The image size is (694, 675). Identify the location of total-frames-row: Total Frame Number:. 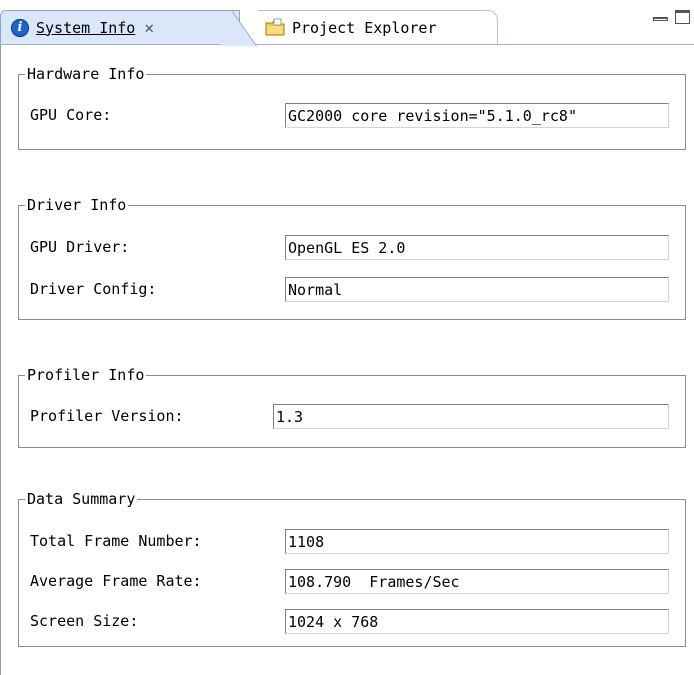
(116, 541).